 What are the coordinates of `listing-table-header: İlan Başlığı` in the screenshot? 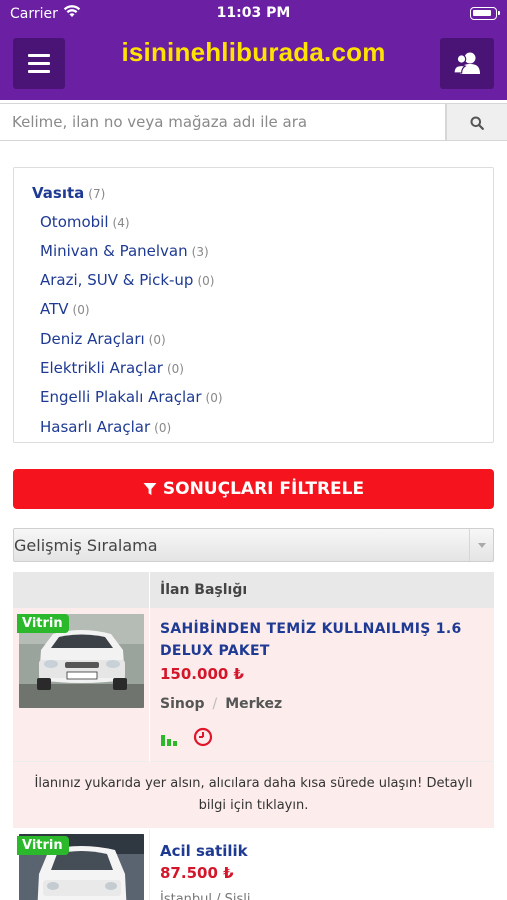 It's located at (253, 590).